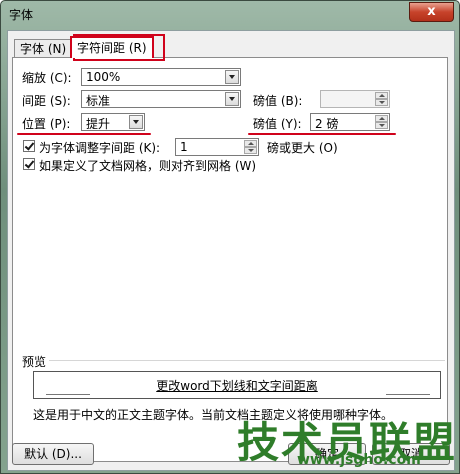 The width and height of the screenshot is (460, 474). What do you see at coordinates (161, 99) in the screenshot?
I see `spacing-combo: 标准` at bounding box center [161, 99].